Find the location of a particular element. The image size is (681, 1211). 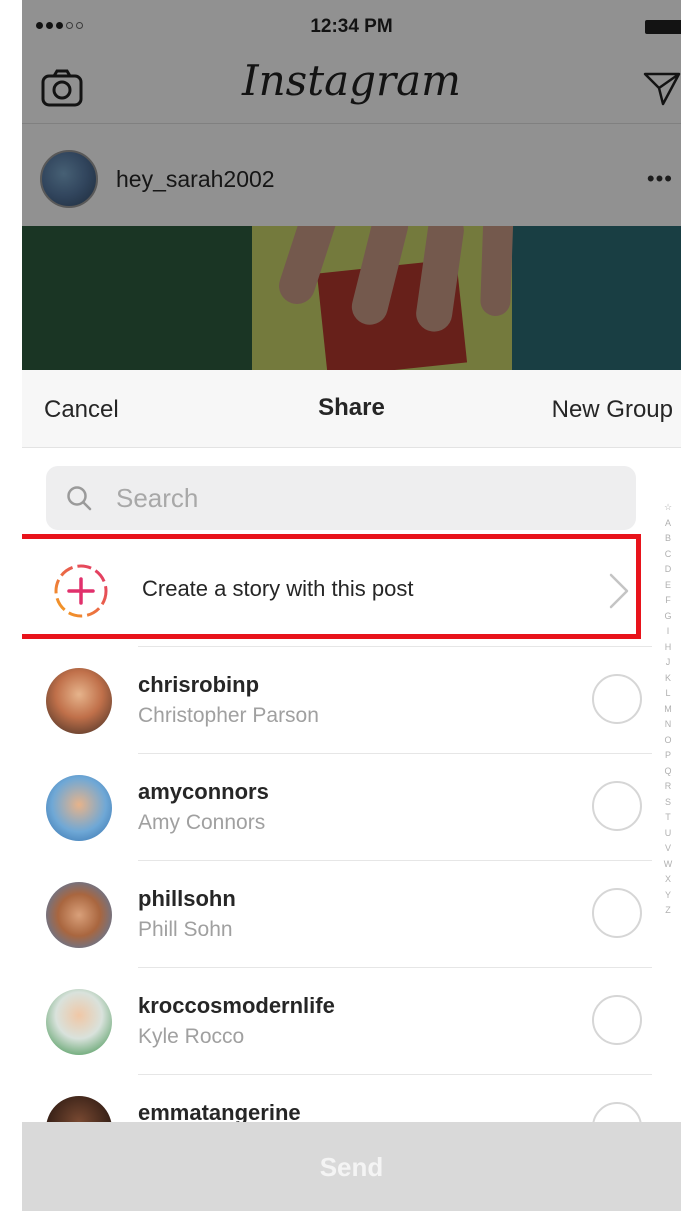

alphabet-index-letter: H is located at coordinates (668, 648).